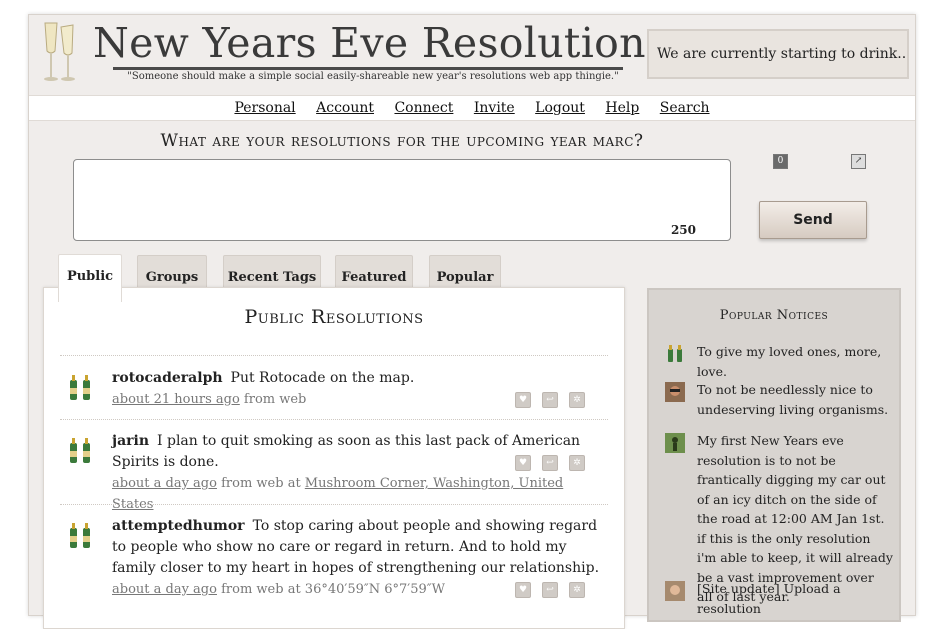 The image size is (943, 629). What do you see at coordinates (780, 161) in the screenshot?
I see `paperclip-icon: 0` at bounding box center [780, 161].